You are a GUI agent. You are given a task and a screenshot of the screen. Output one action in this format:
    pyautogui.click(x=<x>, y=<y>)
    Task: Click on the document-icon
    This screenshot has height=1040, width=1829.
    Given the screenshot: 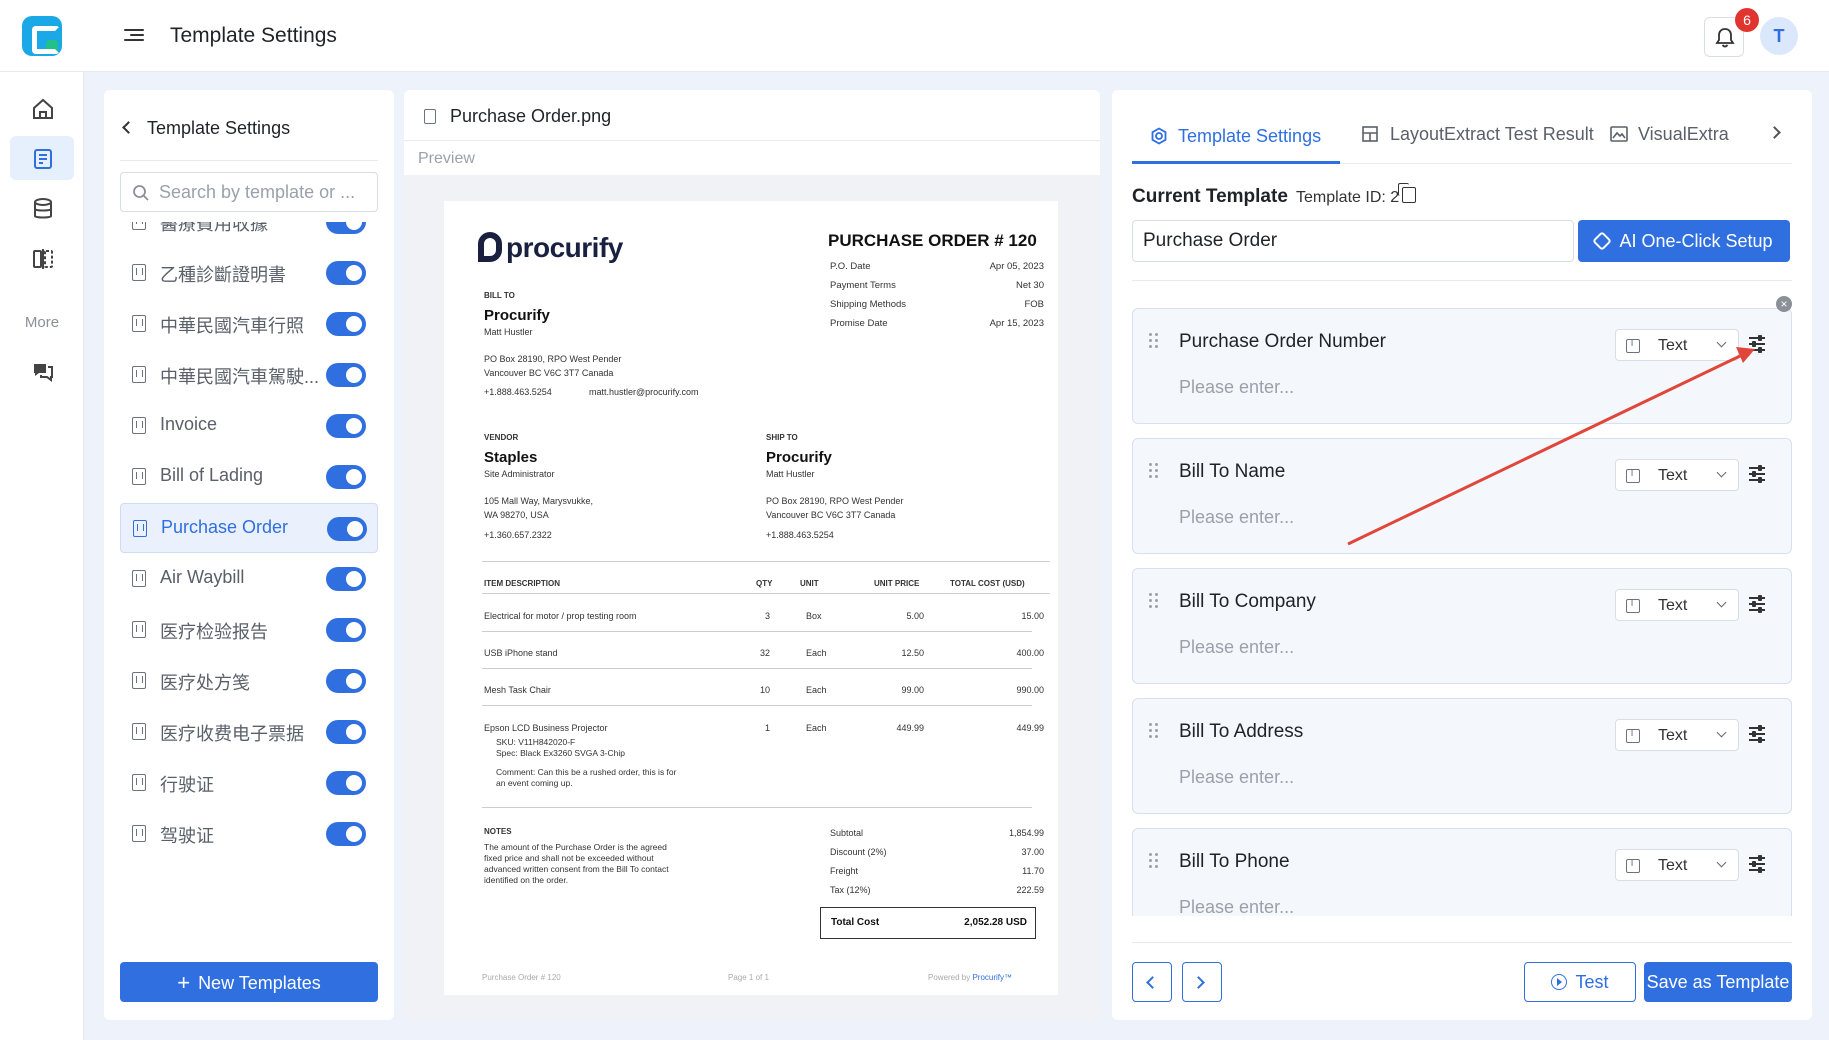 What is the action you would take?
    pyautogui.click(x=139, y=782)
    